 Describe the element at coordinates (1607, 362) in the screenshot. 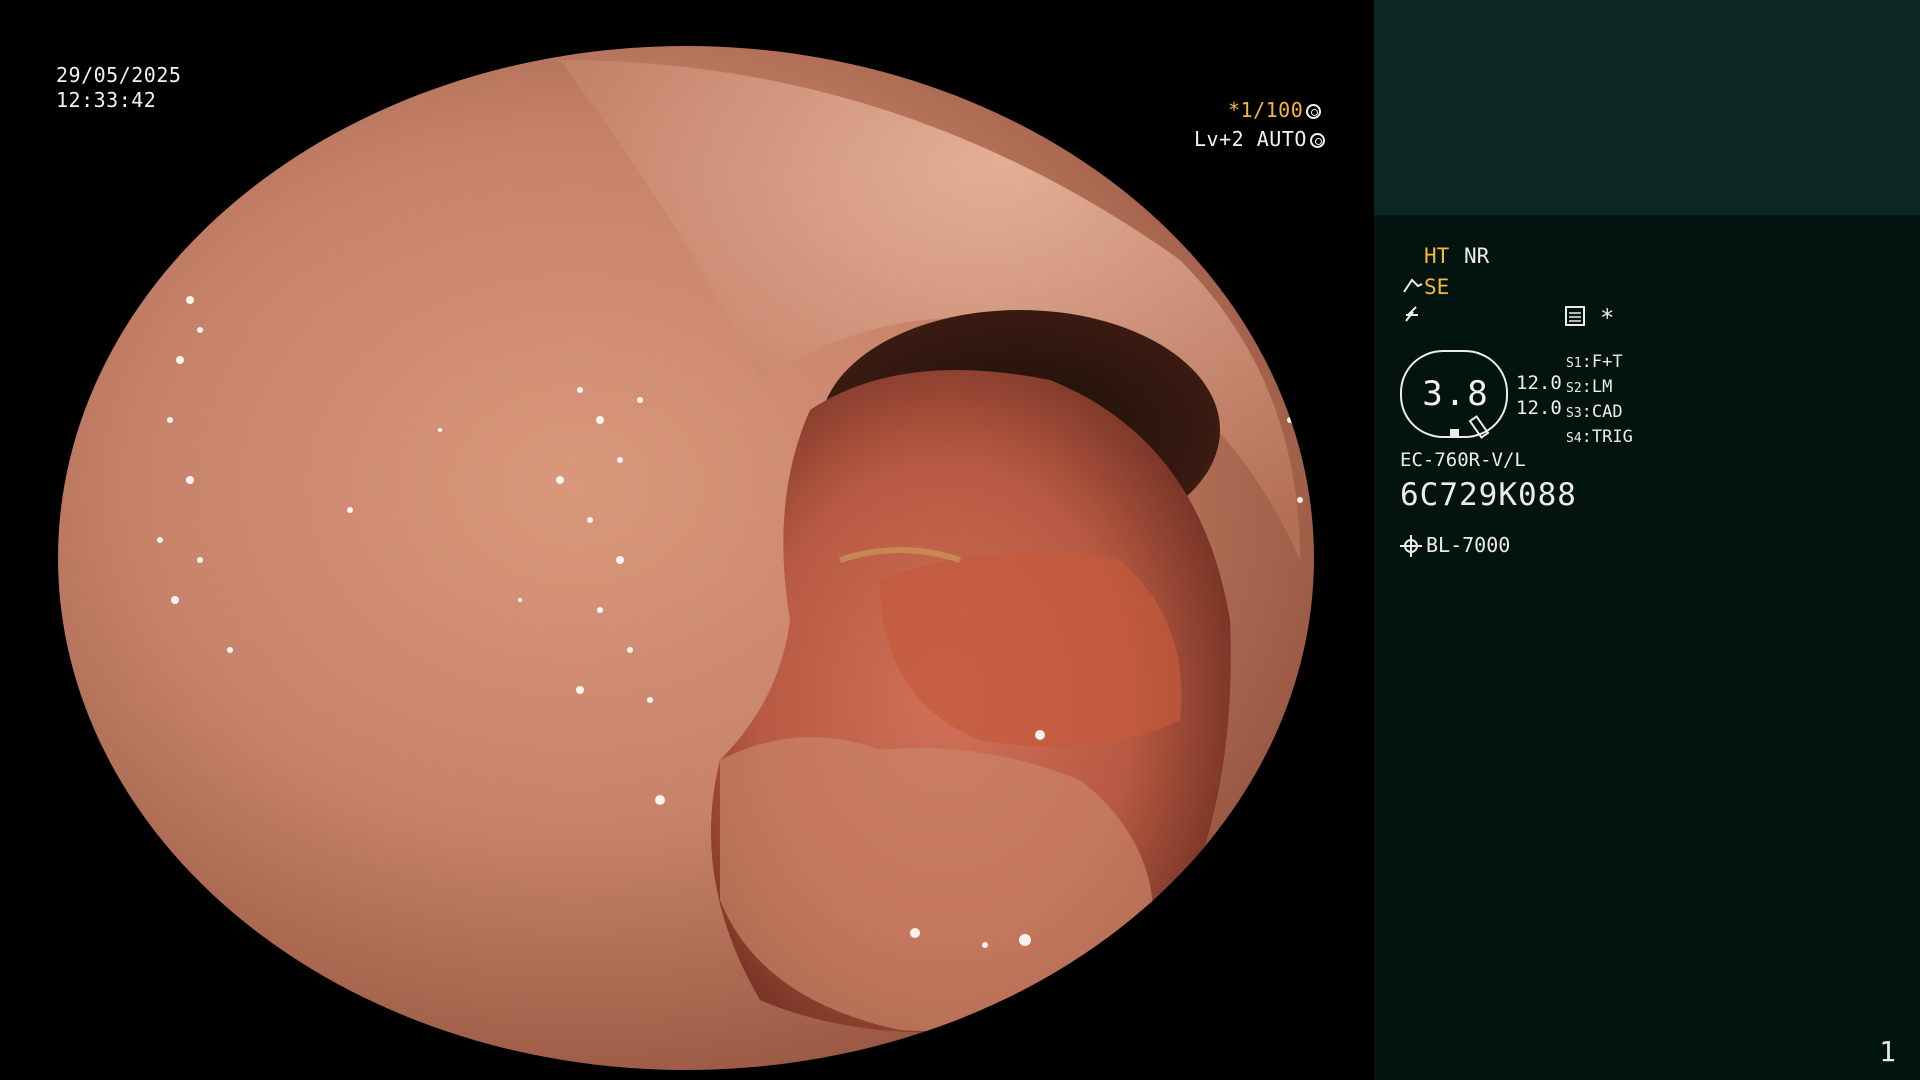

I see `switch-value: F+T` at that location.